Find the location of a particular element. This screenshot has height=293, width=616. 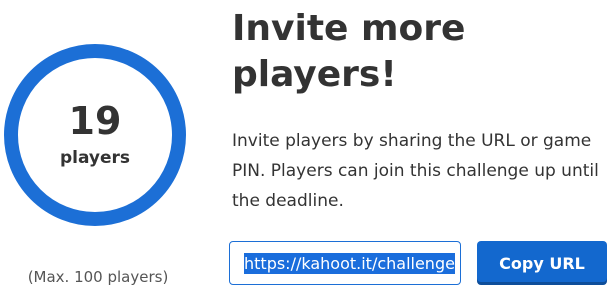

copy-url-button: Copy URL is located at coordinates (542, 263).